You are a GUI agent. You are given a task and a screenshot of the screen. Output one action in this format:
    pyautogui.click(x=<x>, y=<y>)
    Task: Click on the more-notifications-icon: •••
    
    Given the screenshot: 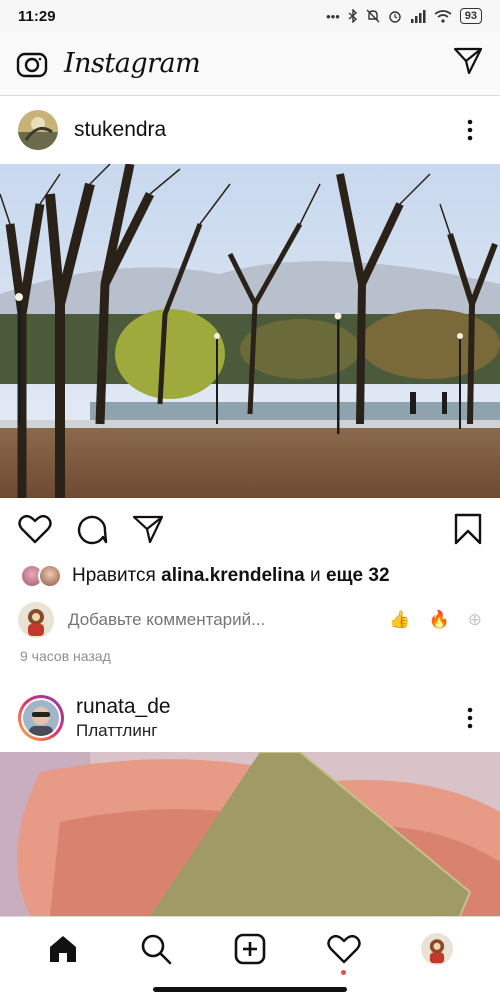 What is the action you would take?
    pyautogui.click(x=333, y=16)
    